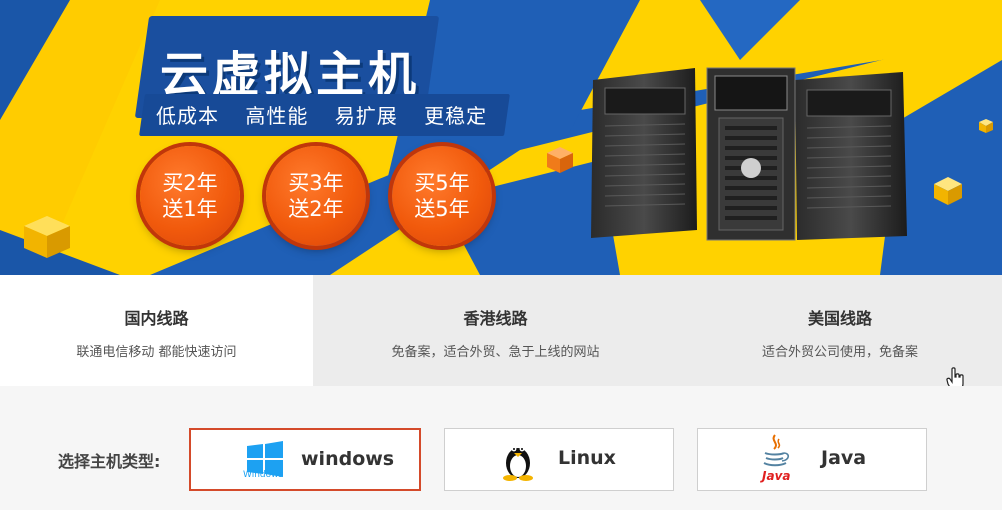 This screenshot has height=510, width=1002. I want to click on promo-line2: 送2年, so click(316, 209).